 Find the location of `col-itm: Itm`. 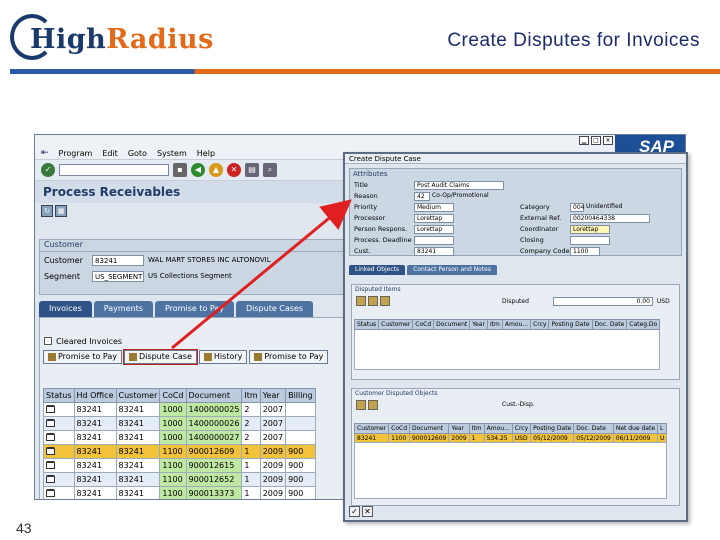

col-itm: Itm is located at coordinates (251, 395).